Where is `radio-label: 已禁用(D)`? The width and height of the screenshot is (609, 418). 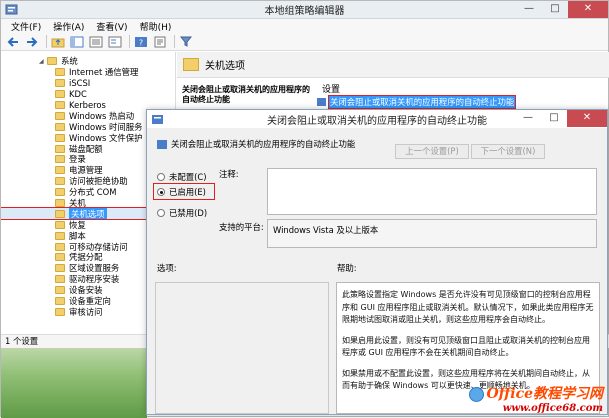 radio-label: 已禁用(D) is located at coordinates (188, 213).